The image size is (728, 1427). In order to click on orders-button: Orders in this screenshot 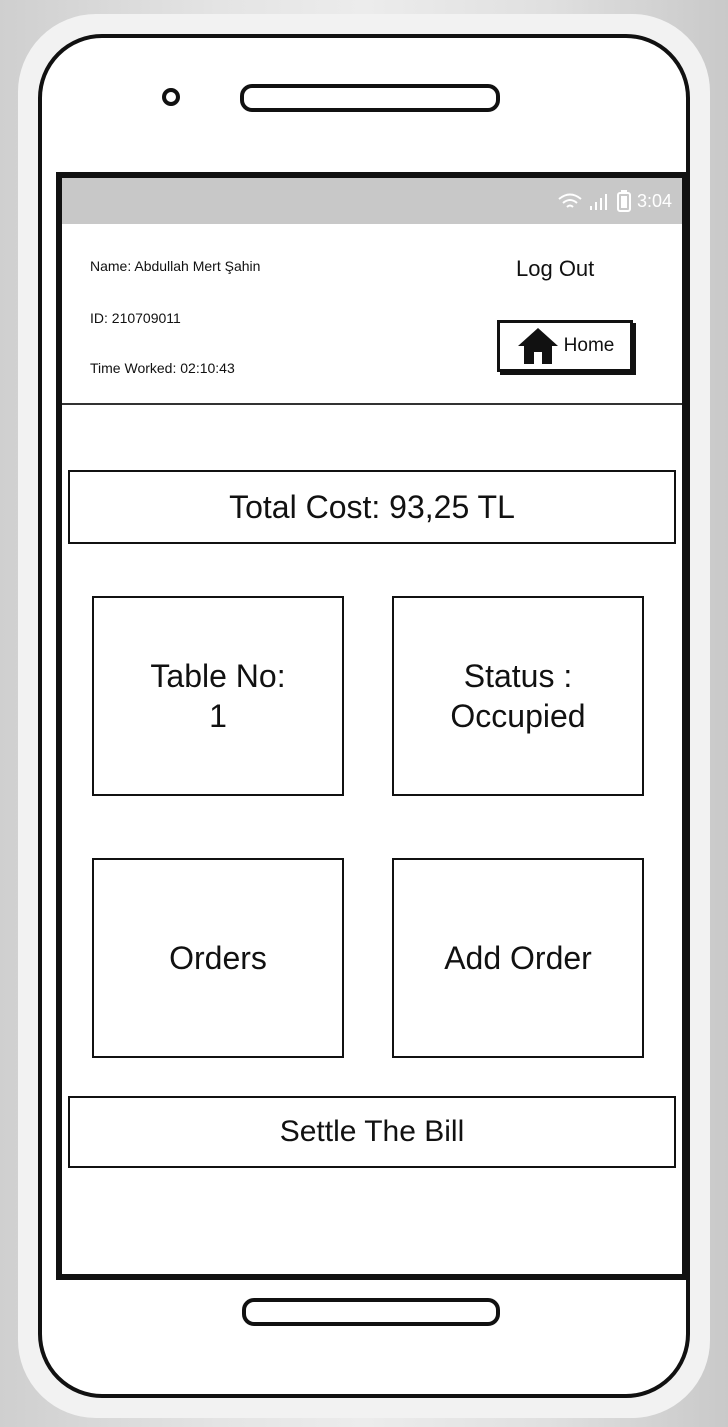, I will do `click(218, 958)`.